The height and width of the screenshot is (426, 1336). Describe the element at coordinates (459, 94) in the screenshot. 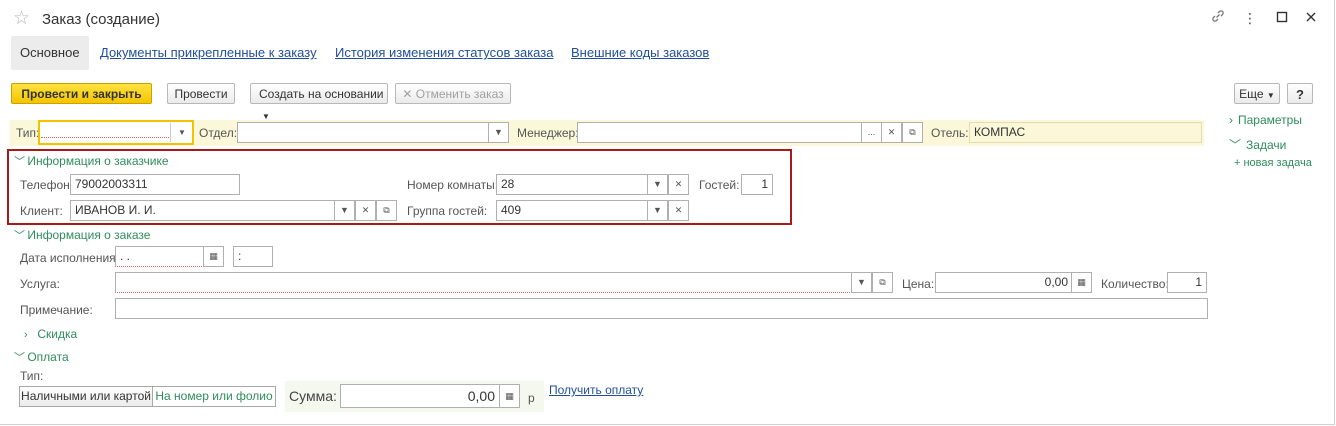

I see `cancel-order-label: Отменить заказ` at that location.